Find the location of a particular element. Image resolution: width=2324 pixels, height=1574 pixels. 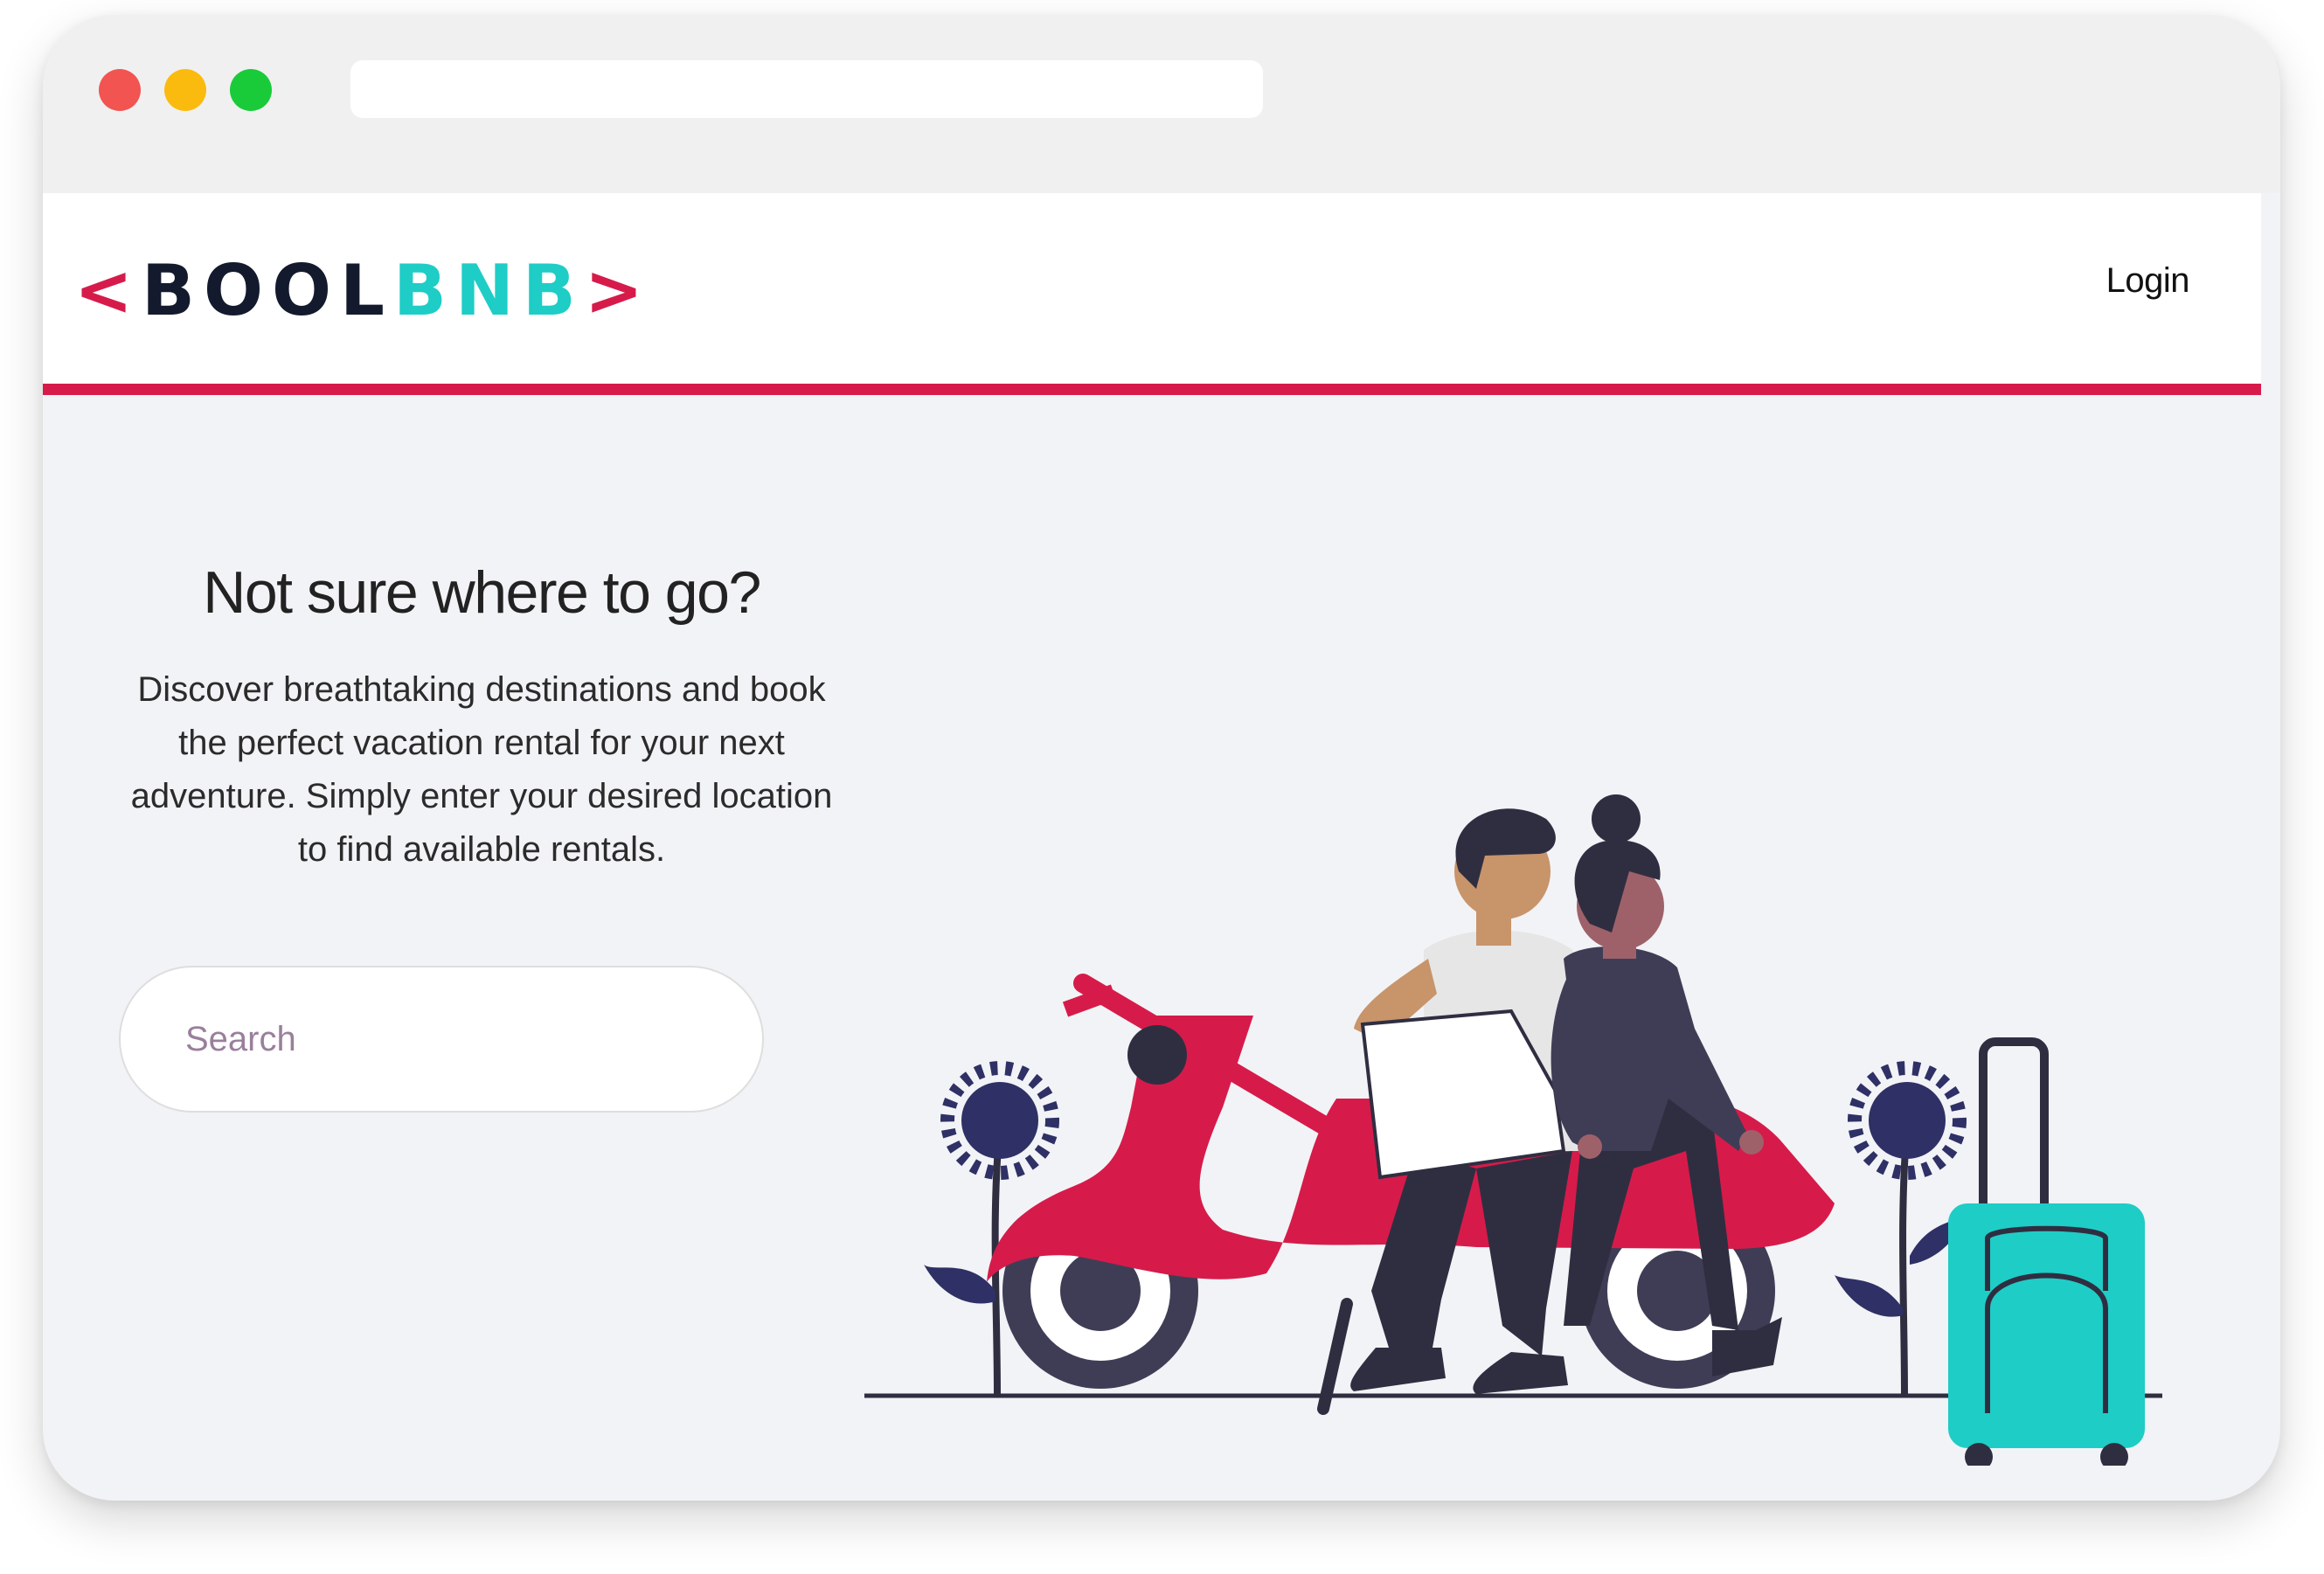

suitcase-icon is located at coordinates (2046, 1251).